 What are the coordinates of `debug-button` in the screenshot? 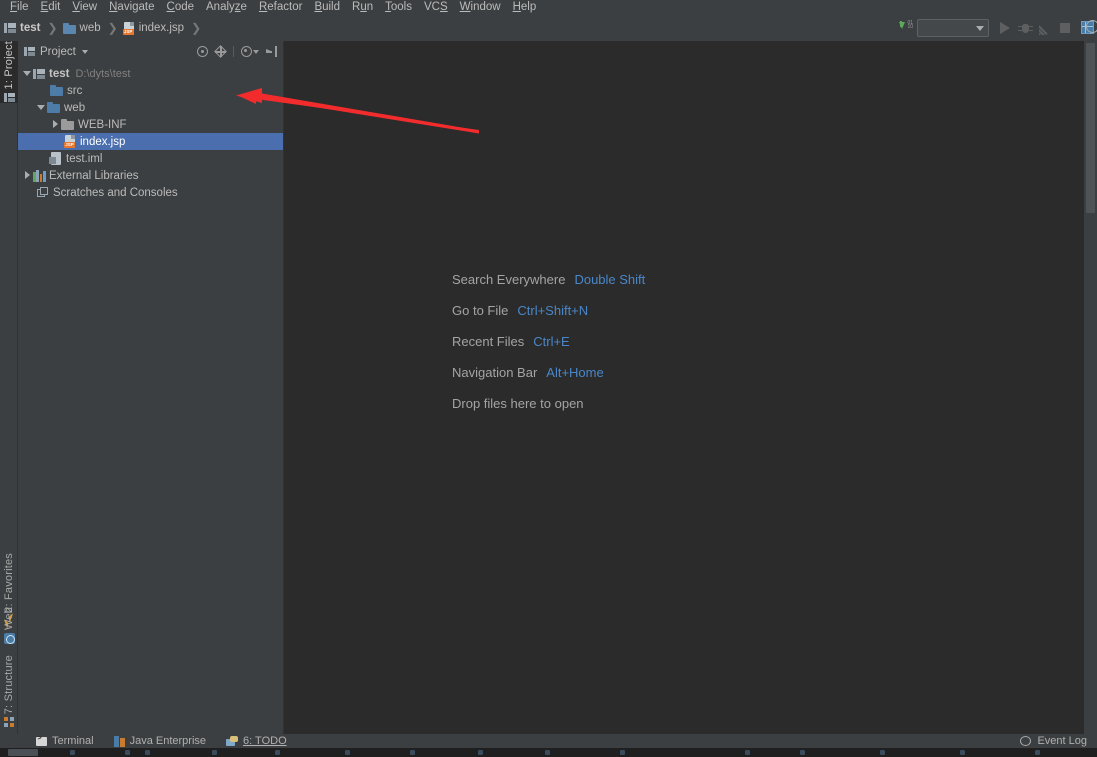 It's located at (1025, 28).